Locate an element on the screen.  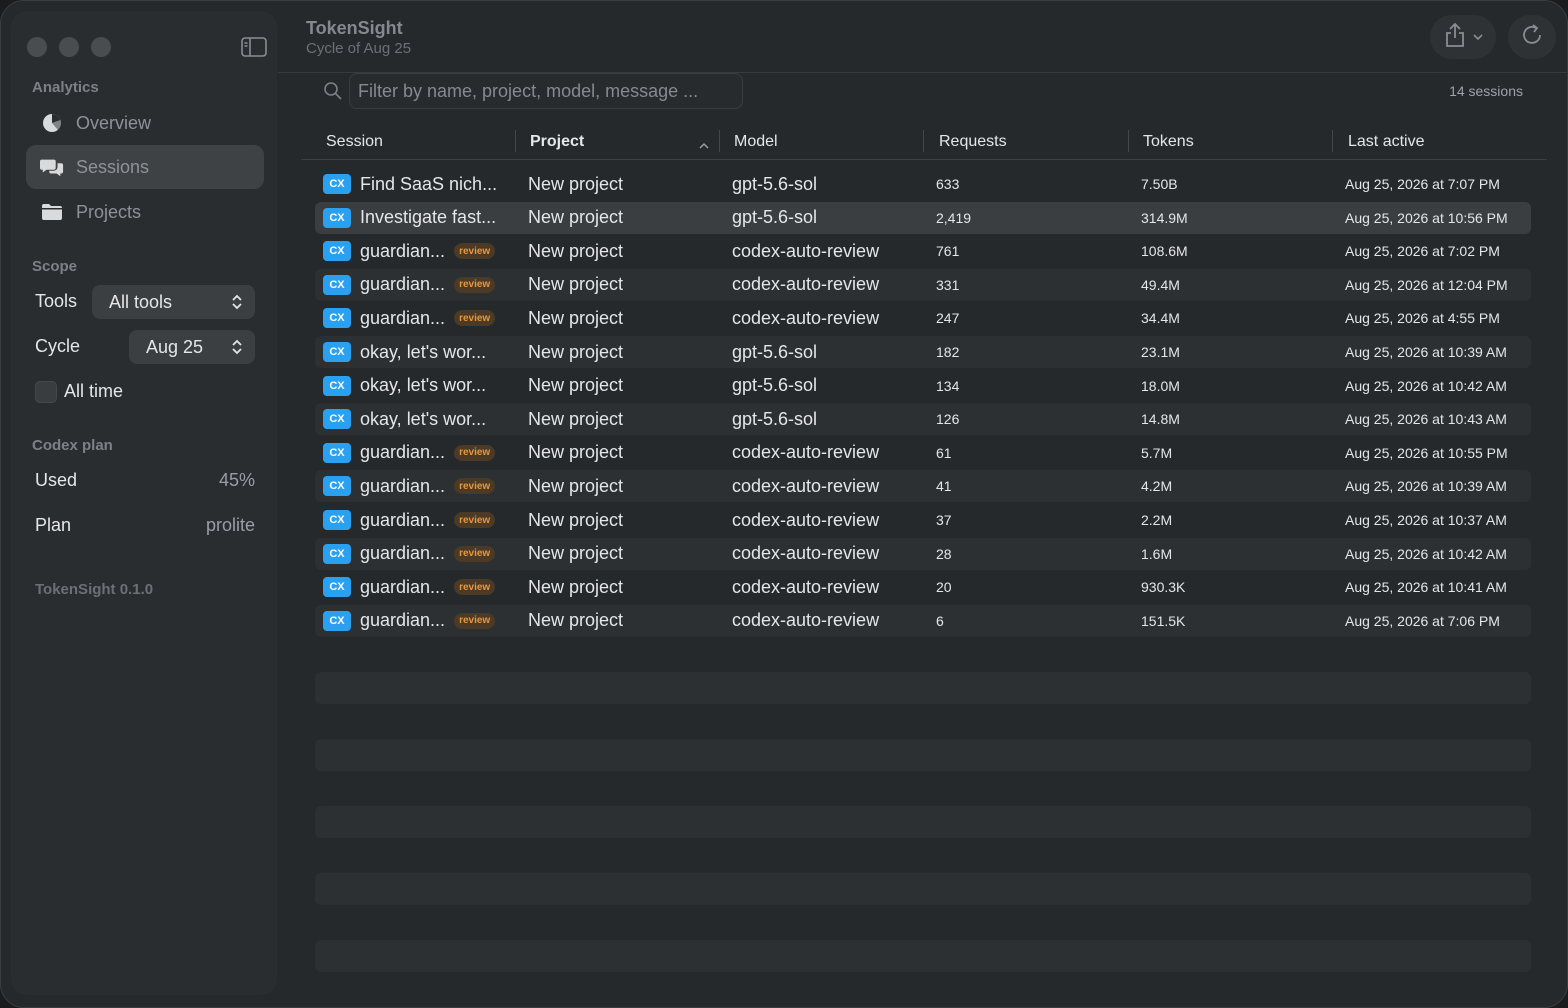
sidebar-item-projects: Projects is located at coordinates (145, 212).